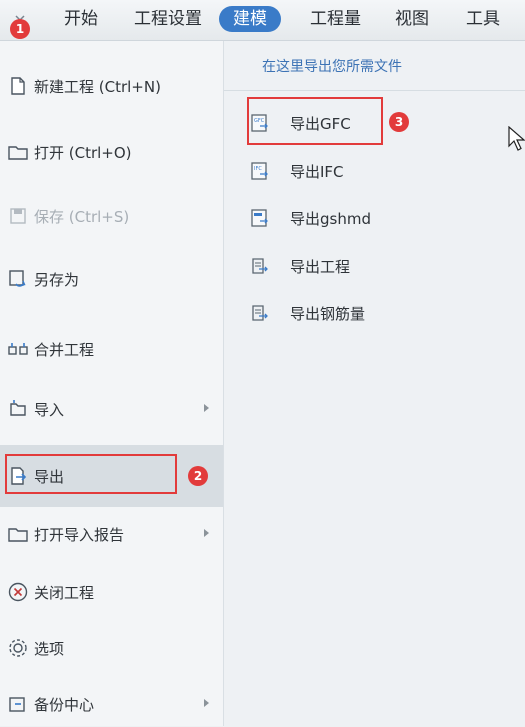  I want to click on menu-item-label: 另存为, so click(57, 279).